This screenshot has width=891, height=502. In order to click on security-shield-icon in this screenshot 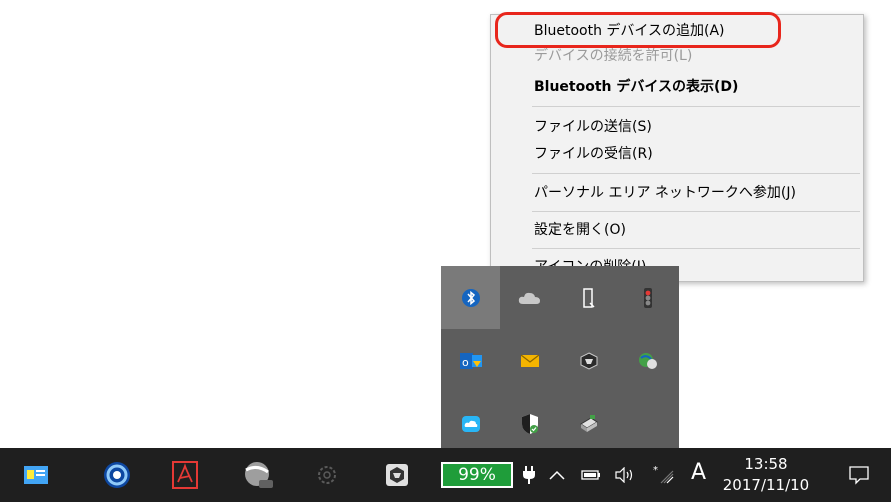, I will do `click(529, 423)`.